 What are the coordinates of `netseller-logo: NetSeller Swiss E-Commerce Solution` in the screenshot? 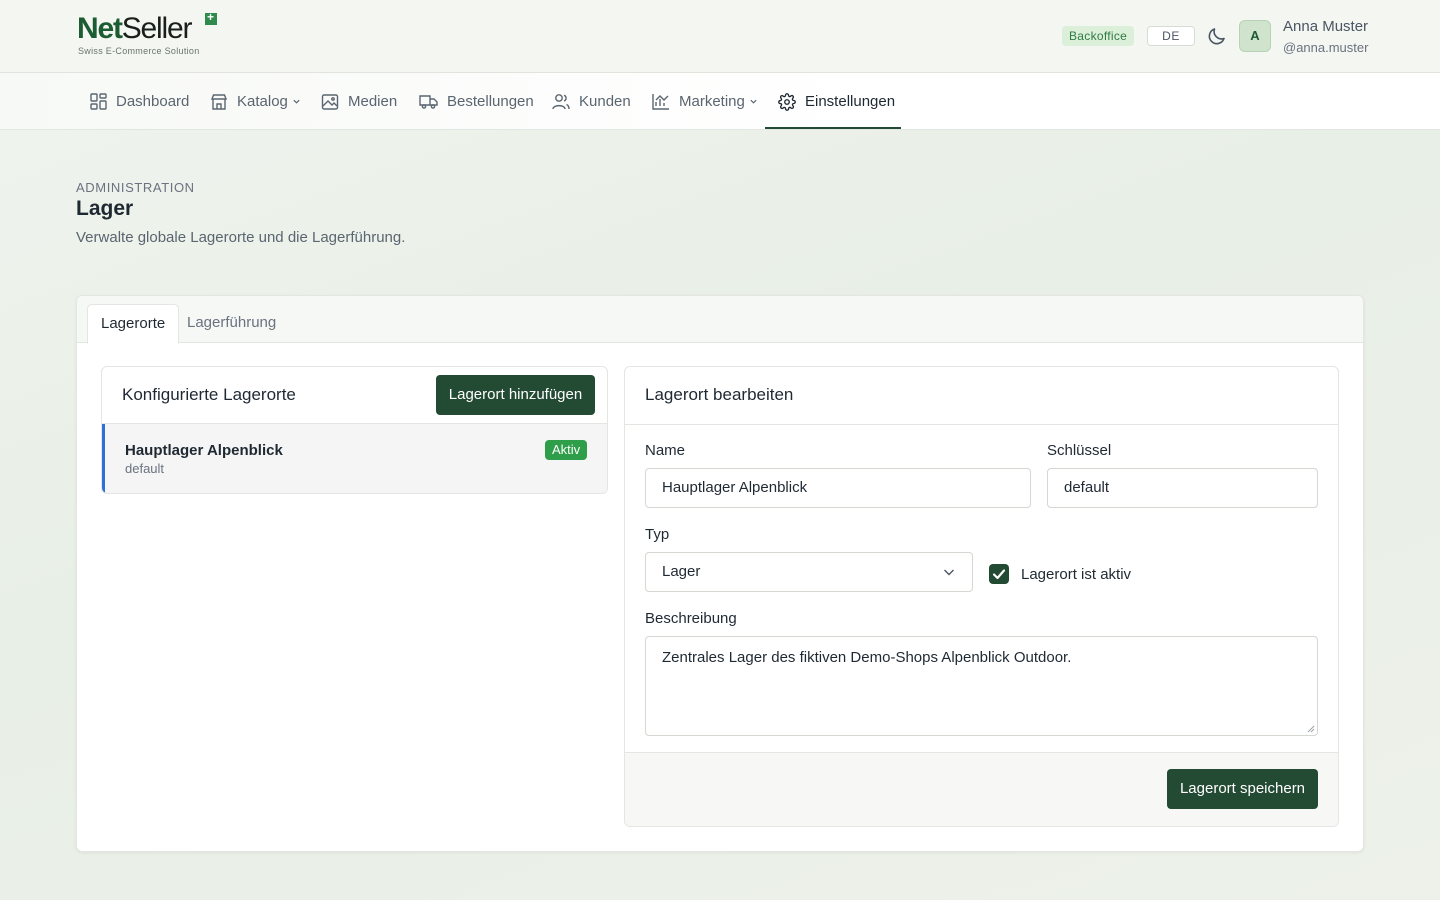 It's located at (152, 34).